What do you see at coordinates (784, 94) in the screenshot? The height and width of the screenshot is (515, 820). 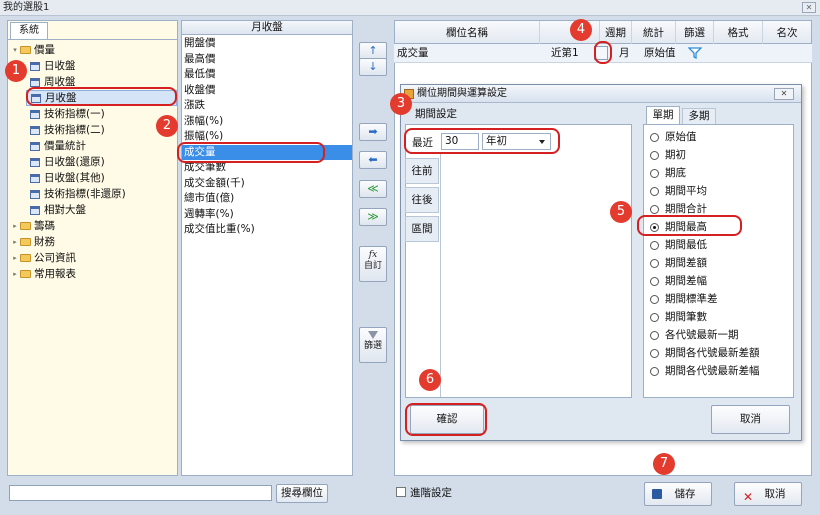 I see `dialog-close-button: ✕` at bounding box center [784, 94].